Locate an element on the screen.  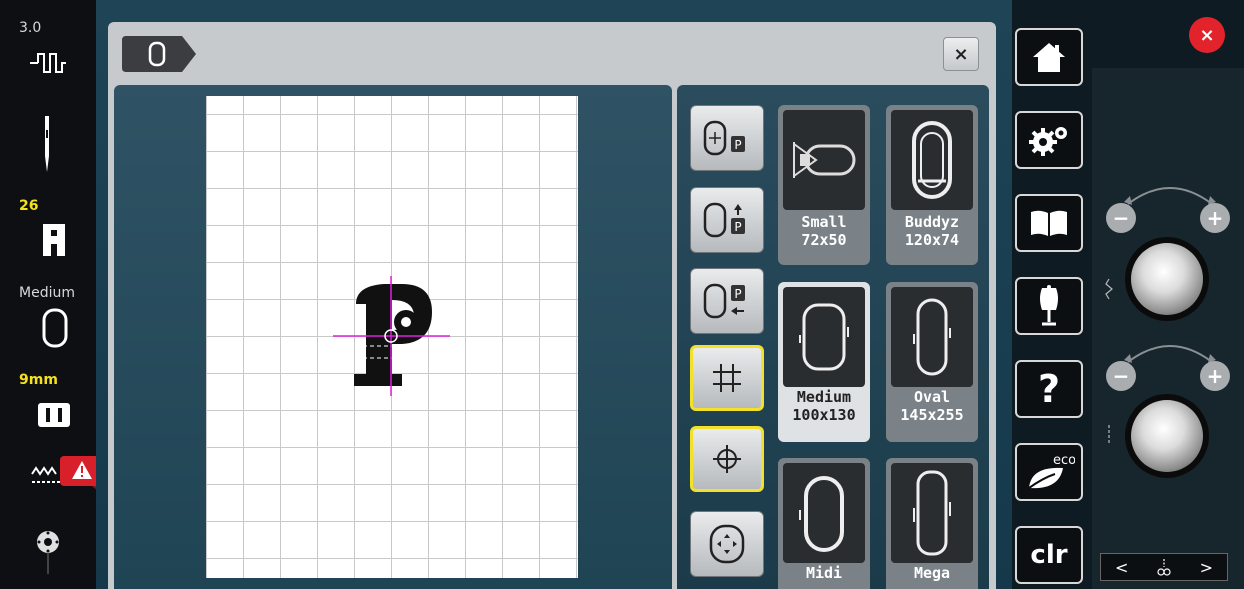
help-icon: ? is located at coordinates (1049, 389).